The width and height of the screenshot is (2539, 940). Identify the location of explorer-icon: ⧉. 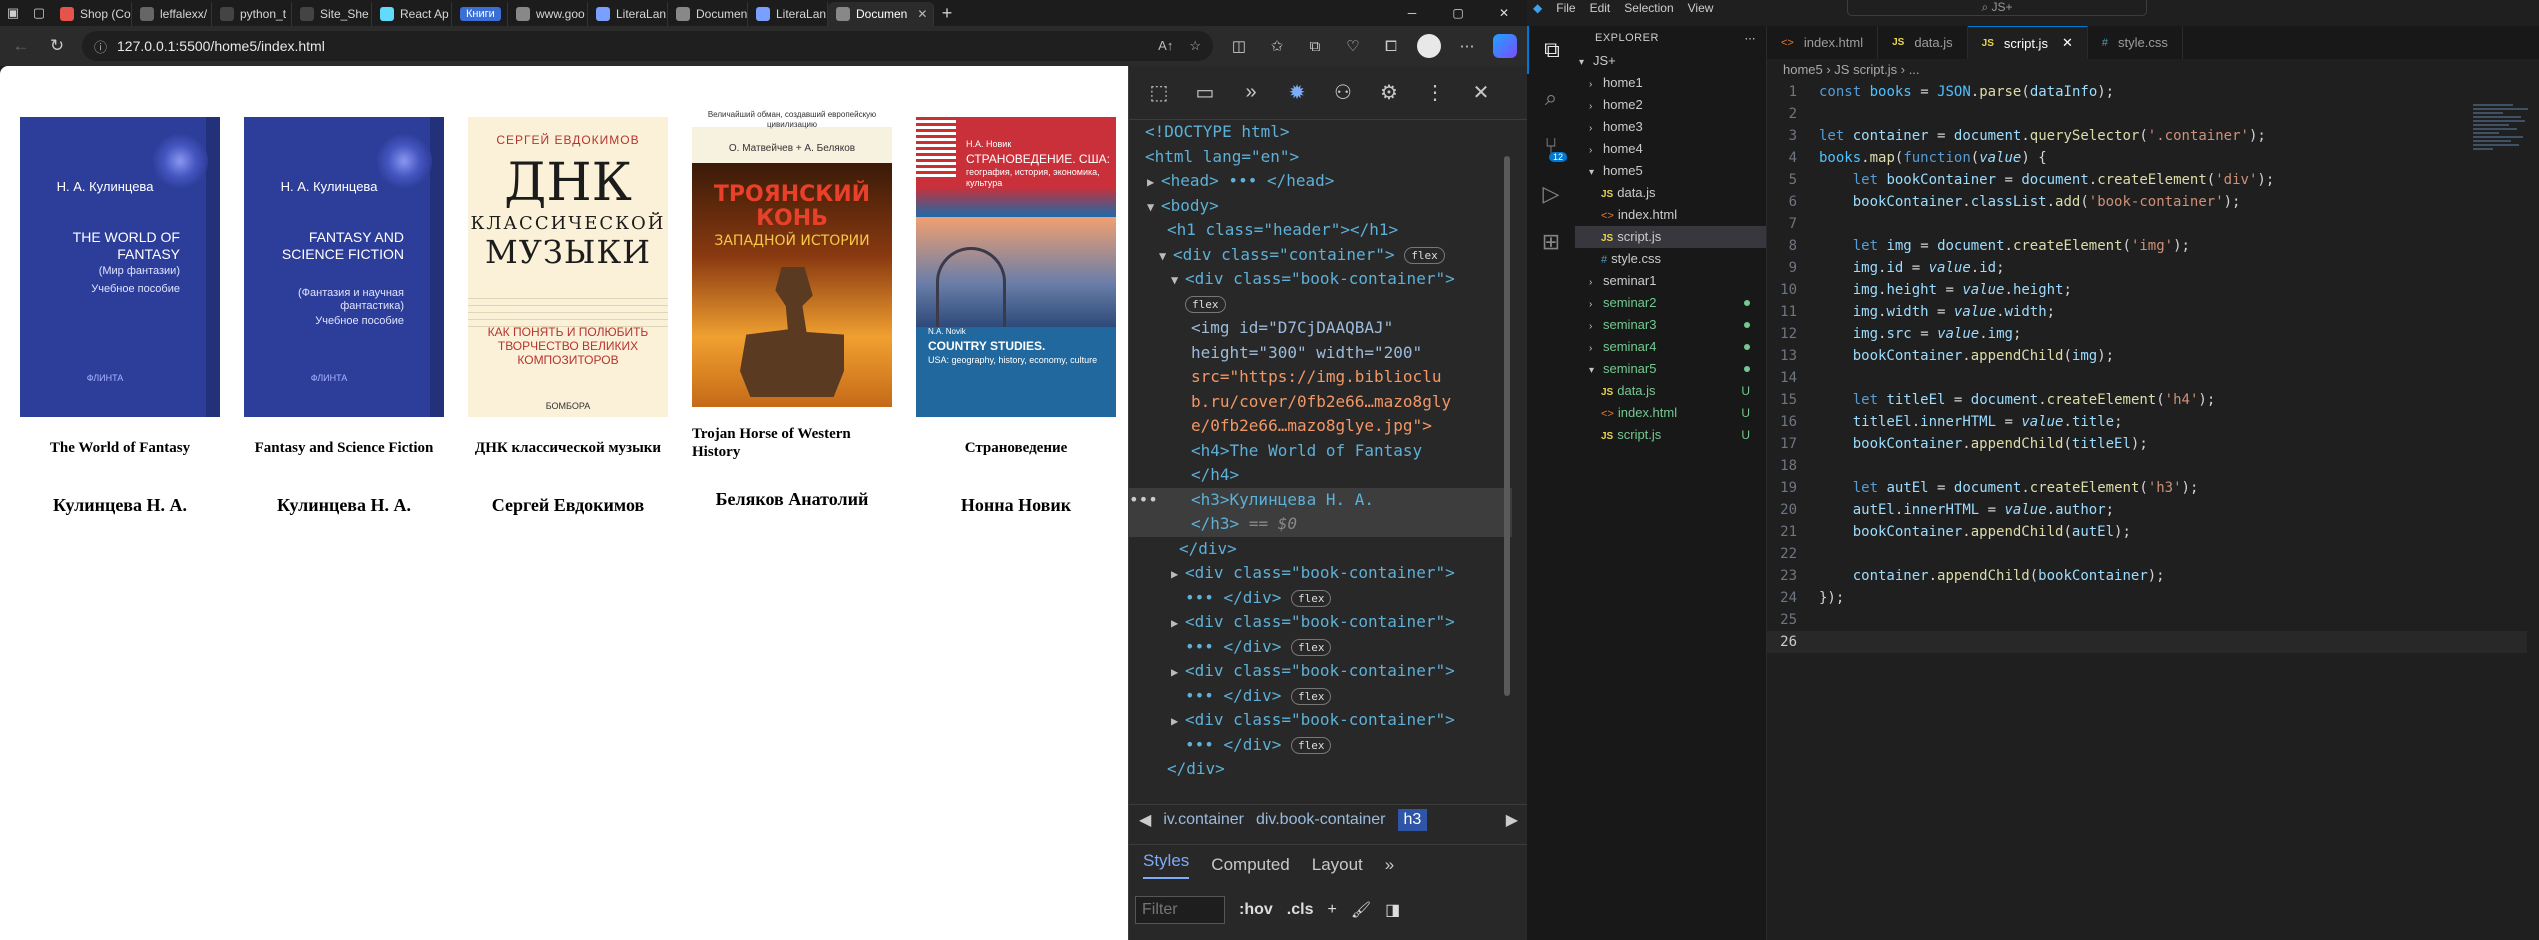
(1551, 50).